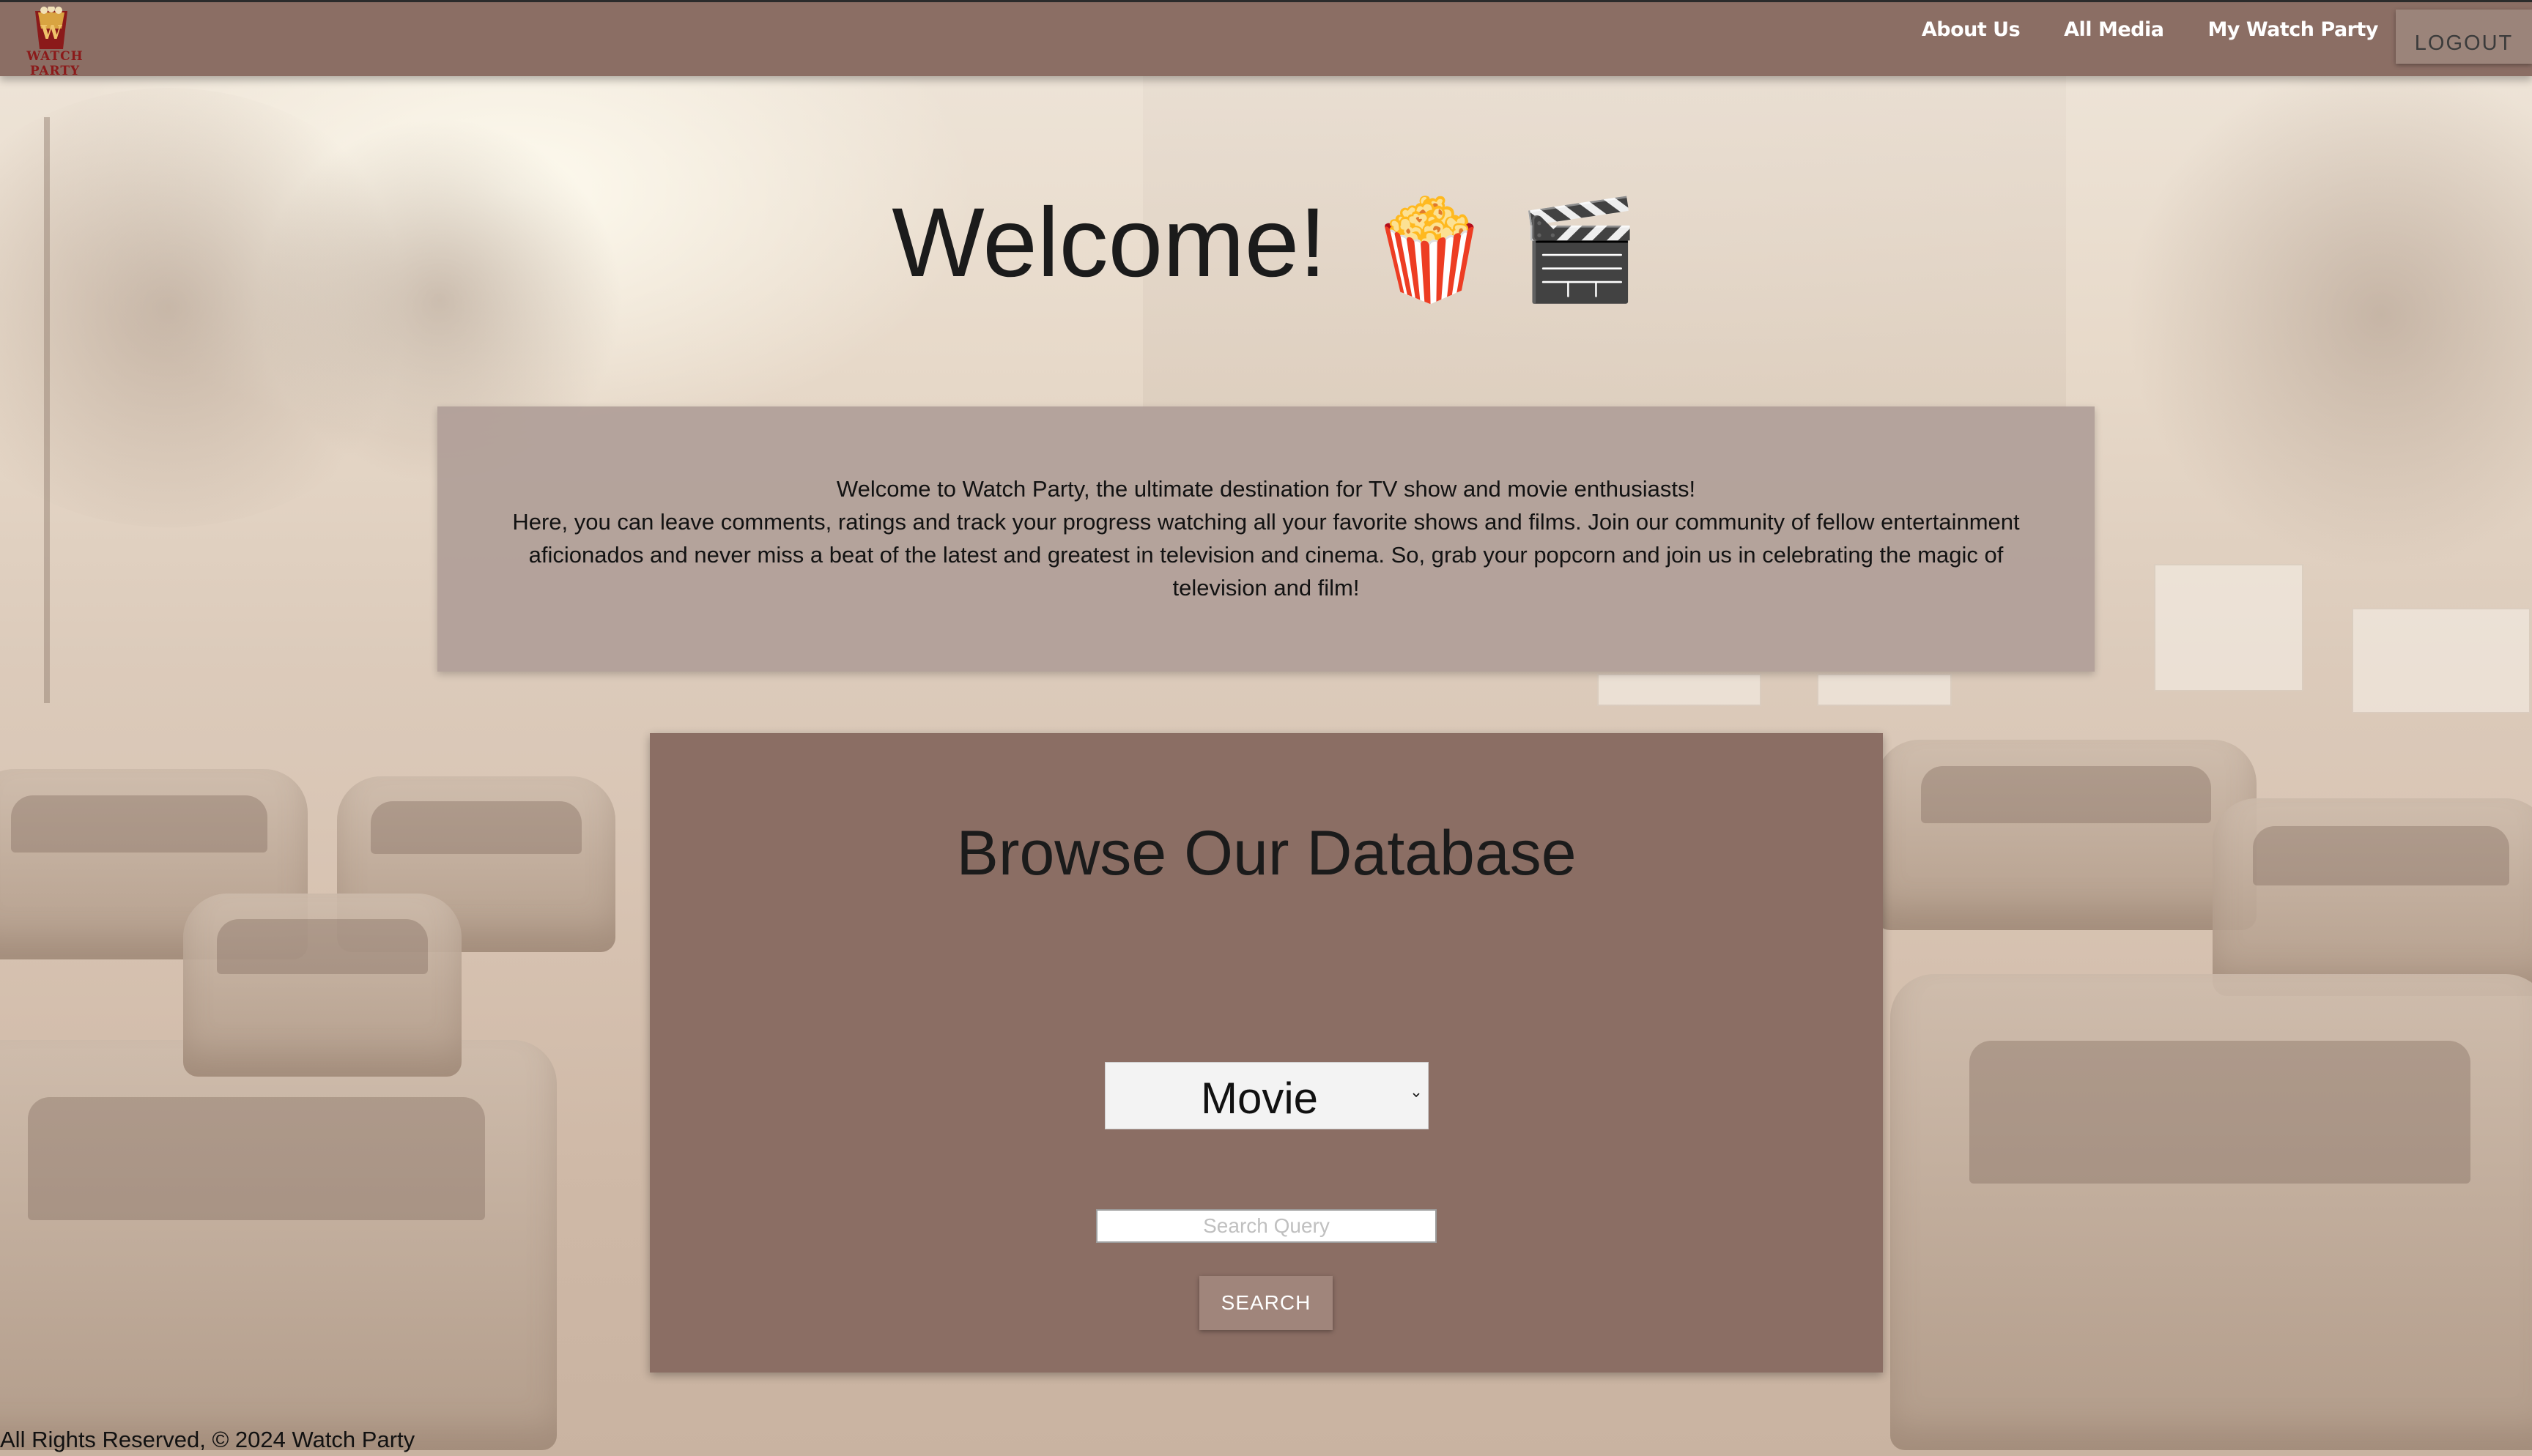 This screenshot has width=2532, height=1456. What do you see at coordinates (1259, 1098) in the screenshot?
I see `media-type-selected-value: Movie` at bounding box center [1259, 1098].